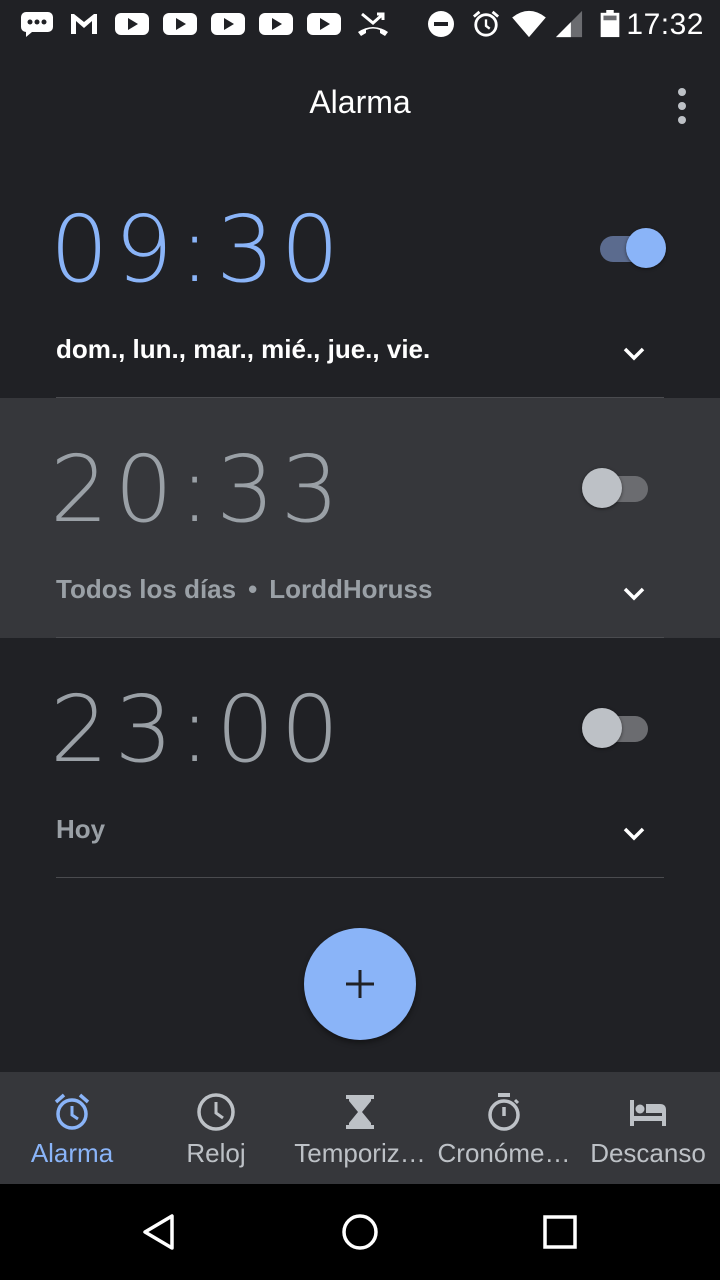 This screenshot has height=1280, width=720. I want to click on wifi-icon, so click(529, 24).